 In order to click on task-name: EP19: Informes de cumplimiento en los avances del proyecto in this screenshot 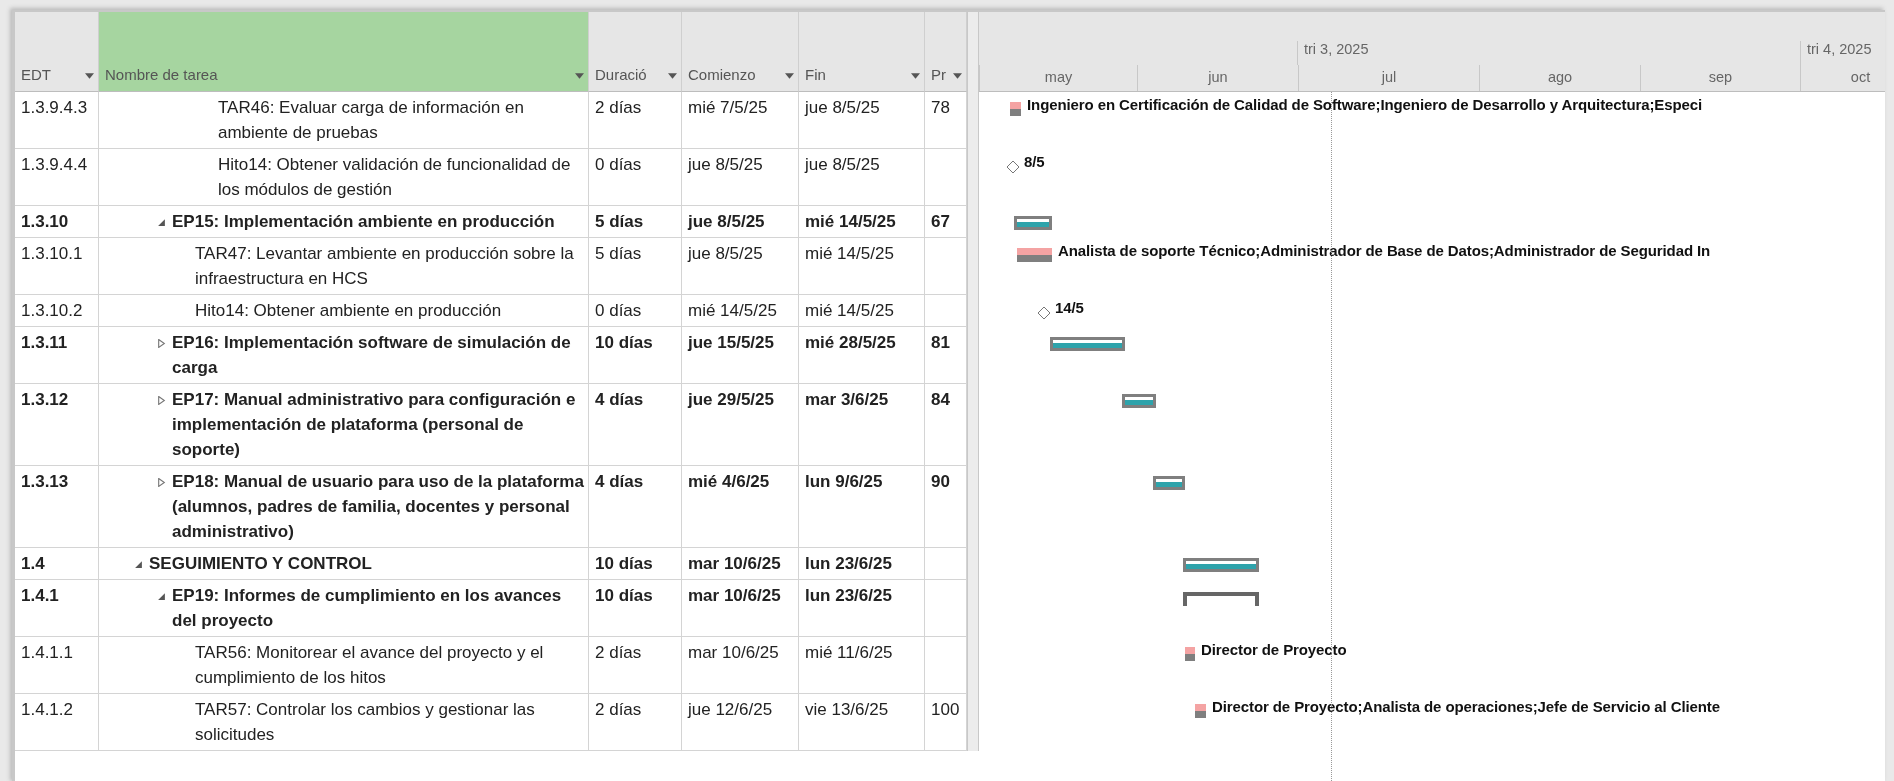, I will do `click(367, 608)`.